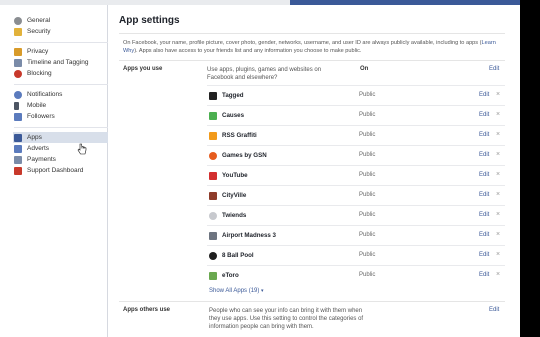  I want to click on app-row-etoro: eToro Public Edit ×, so click(356, 275).